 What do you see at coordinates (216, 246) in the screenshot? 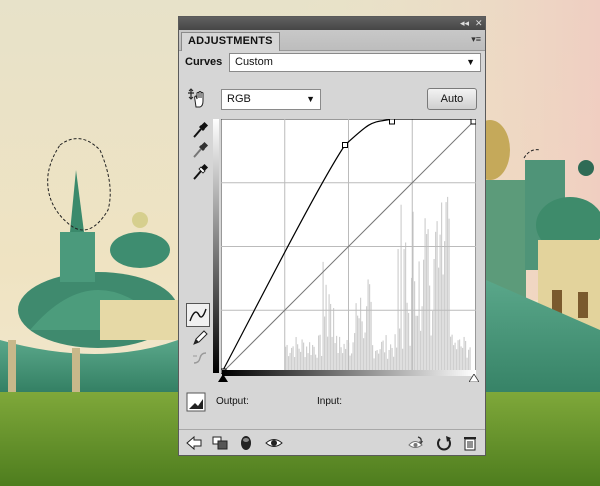
I see `output-gradient-bar` at bounding box center [216, 246].